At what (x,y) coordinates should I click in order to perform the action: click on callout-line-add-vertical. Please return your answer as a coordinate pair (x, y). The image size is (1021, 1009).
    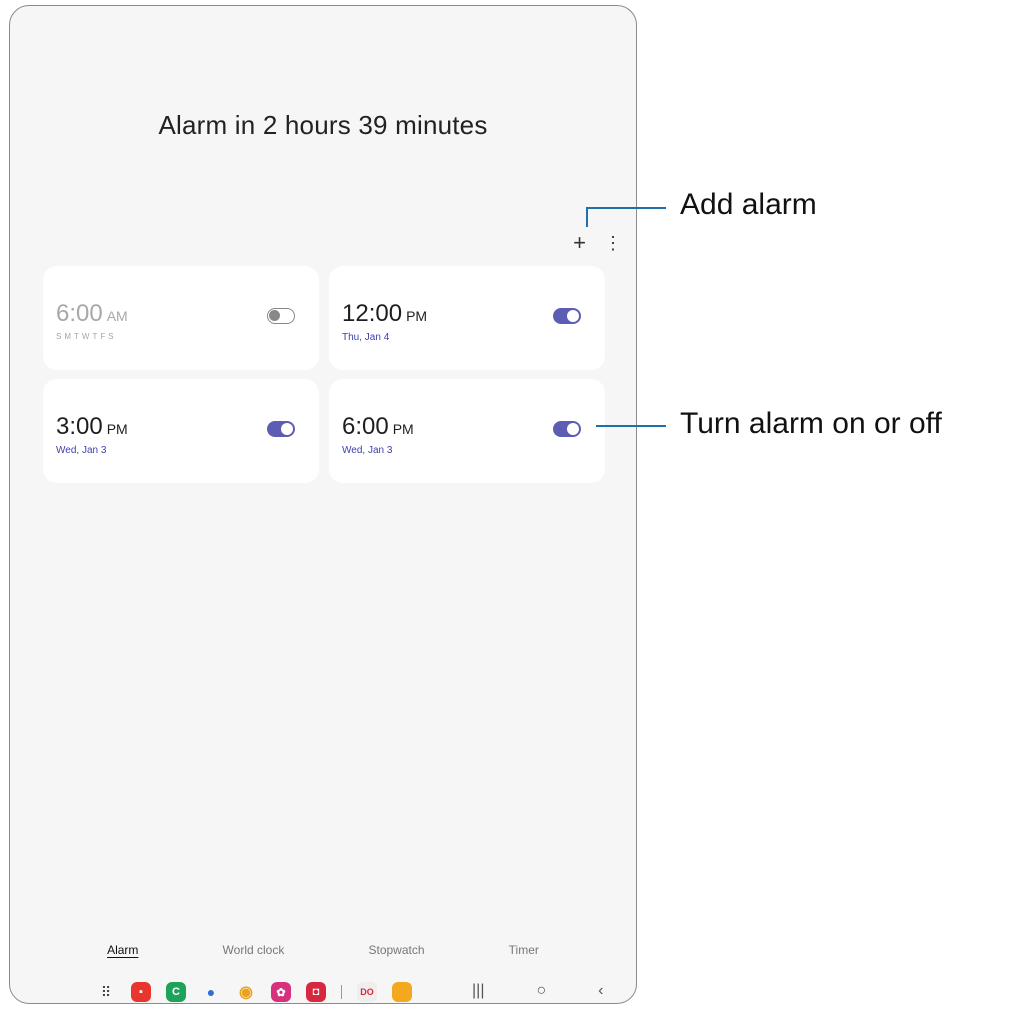
    Looking at the image, I should click on (587, 217).